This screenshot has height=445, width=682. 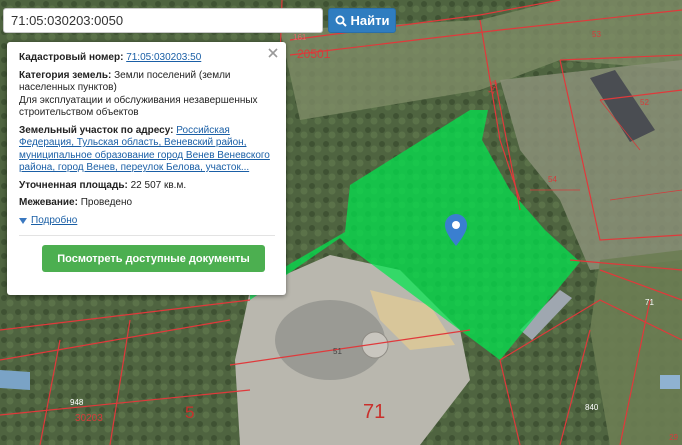 What do you see at coordinates (592, 407) in the screenshot?
I see `map-label-840: 840` at bounding box center [592, 407].